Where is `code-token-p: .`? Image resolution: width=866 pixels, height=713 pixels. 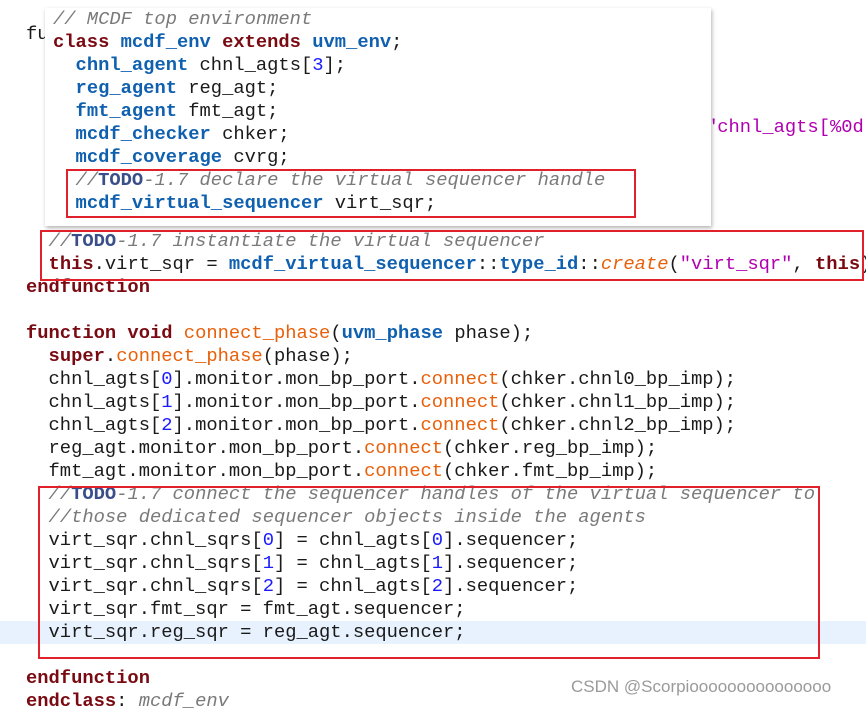
code-token-p: . is located at coordinates (110, 356).